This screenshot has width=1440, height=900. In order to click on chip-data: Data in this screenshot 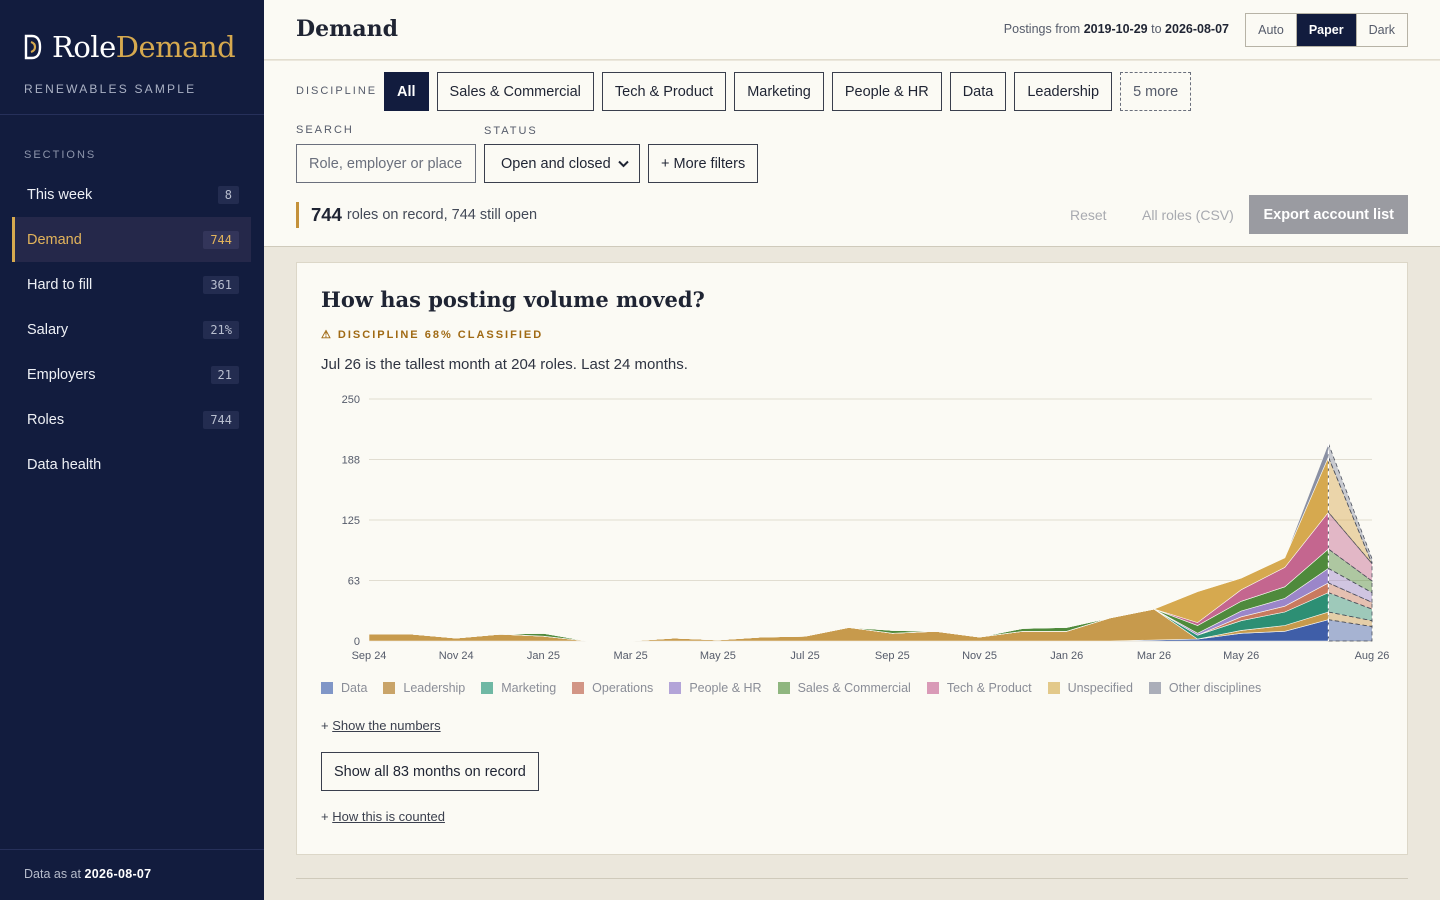, I will do `click(978, 91)`.